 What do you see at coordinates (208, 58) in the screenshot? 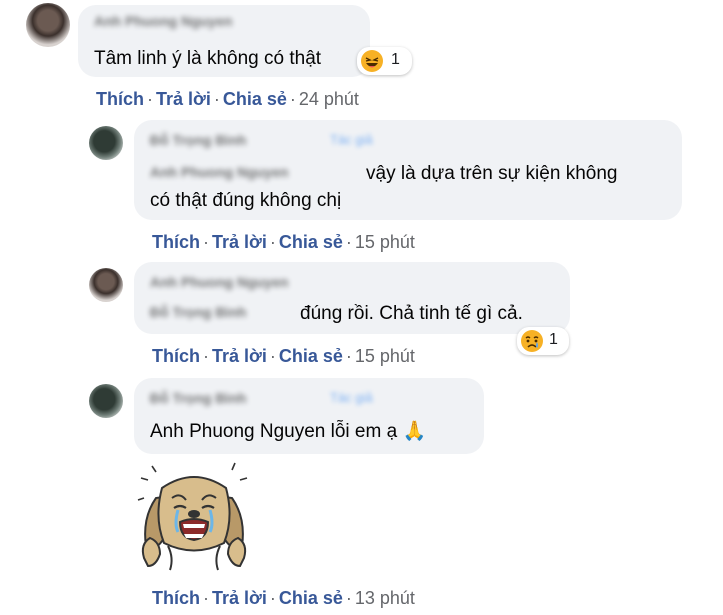
I see `comment-text: Tâm linh ý là không có thật` at bounding box center [208, 58].